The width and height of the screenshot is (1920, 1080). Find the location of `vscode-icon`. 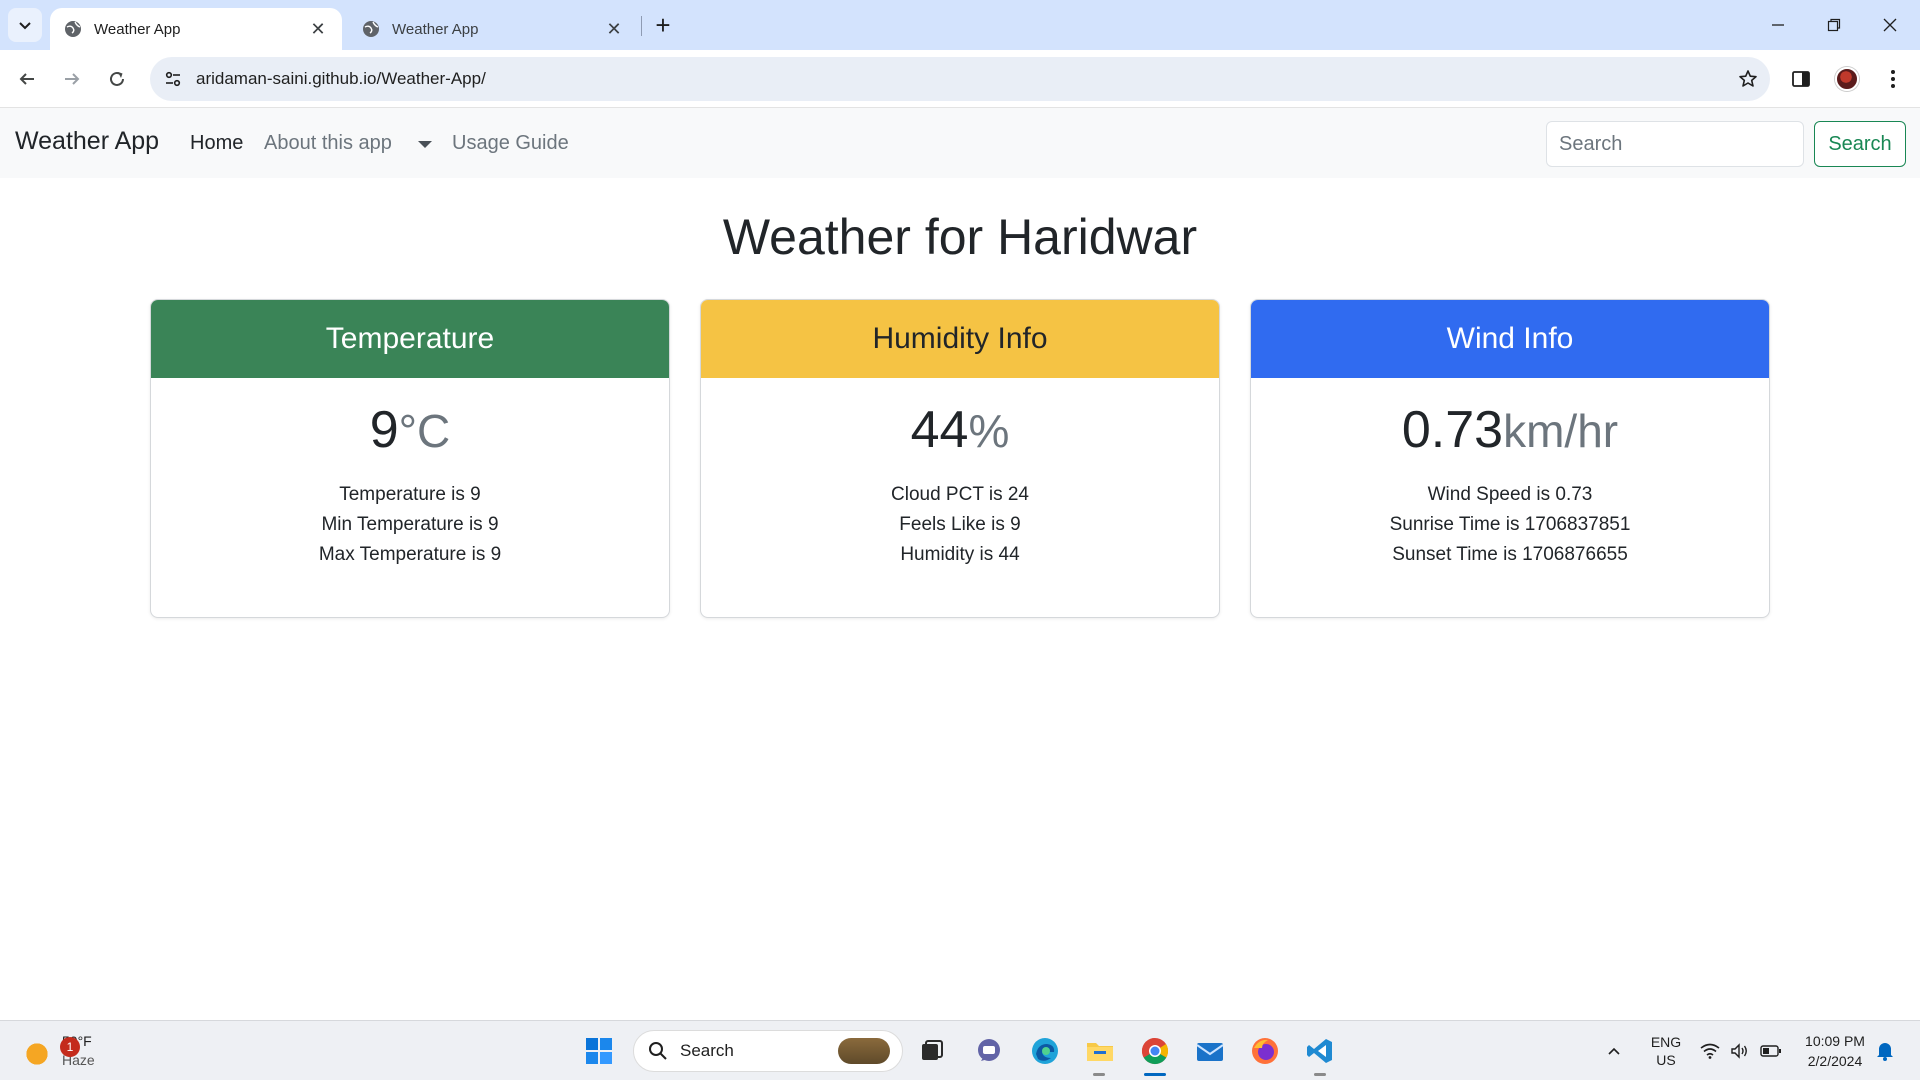

vscode-icon is located at coordinates (1320, 1051).